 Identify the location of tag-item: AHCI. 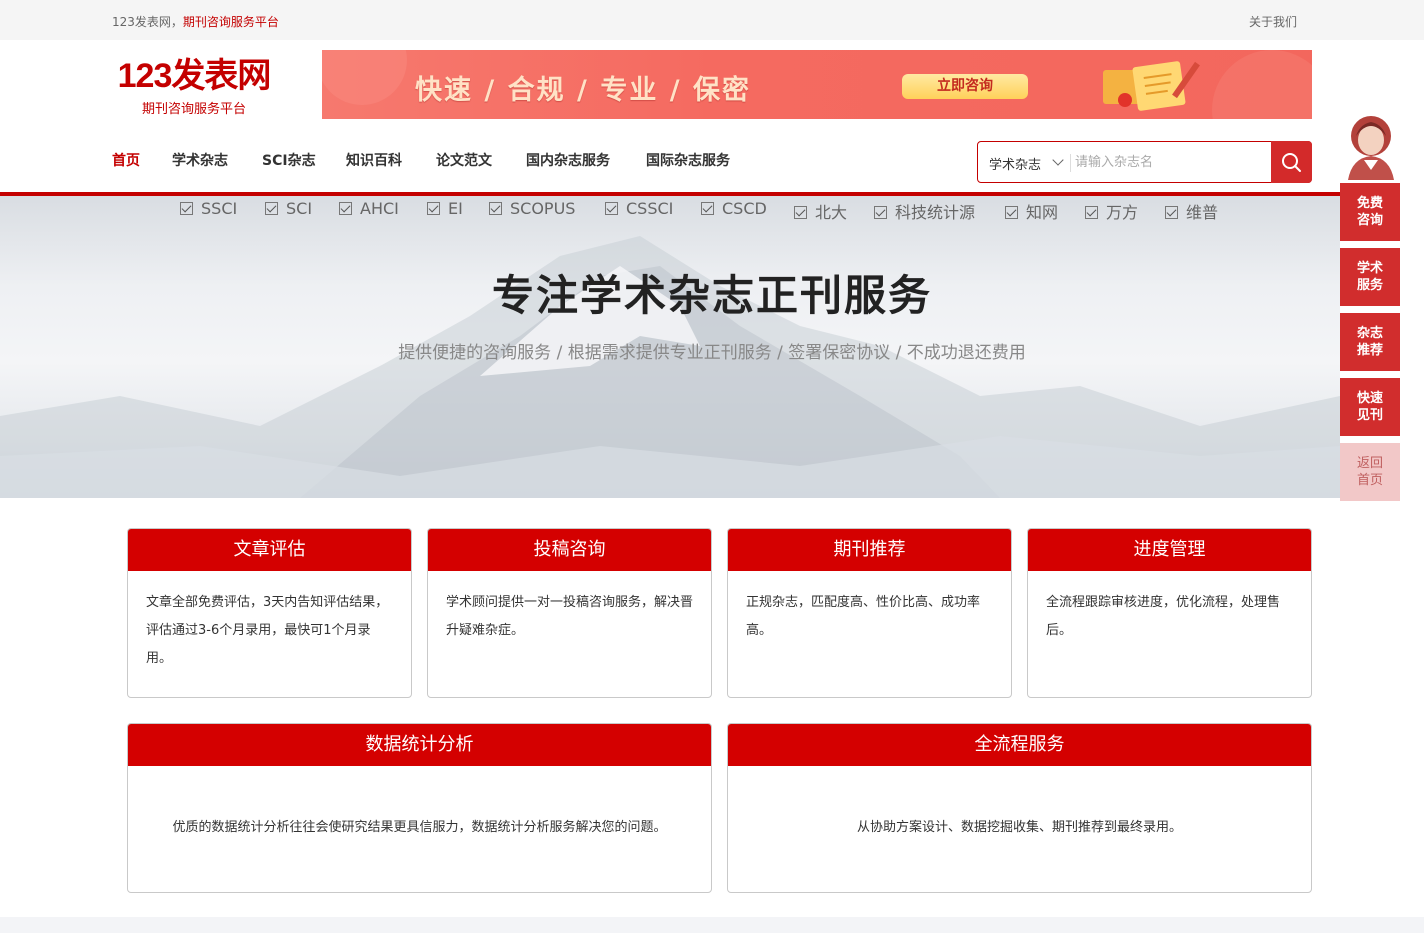
(369, 208).